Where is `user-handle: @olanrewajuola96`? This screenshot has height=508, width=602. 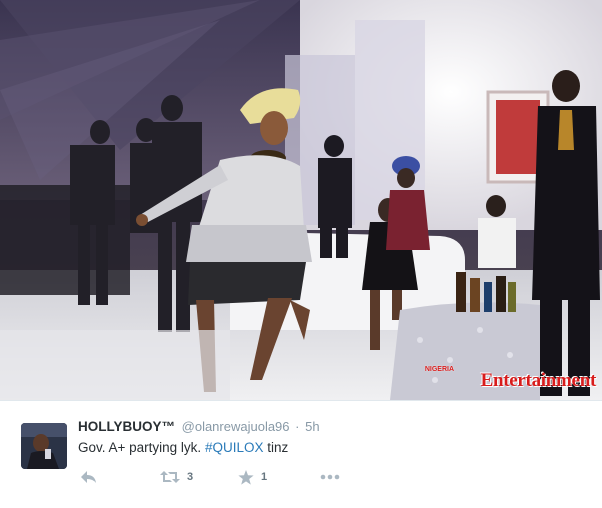 user-handle: @olanrewajuola96 is located at coordinates (236, 426).